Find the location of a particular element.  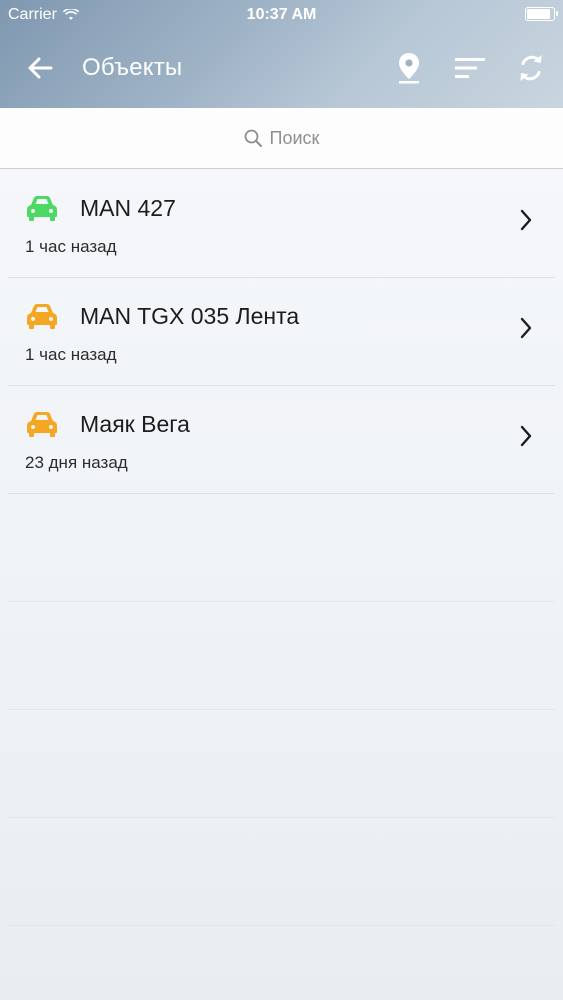

list-item: Маяк Вега 23 дня назад is located at coordinates (281, 439).